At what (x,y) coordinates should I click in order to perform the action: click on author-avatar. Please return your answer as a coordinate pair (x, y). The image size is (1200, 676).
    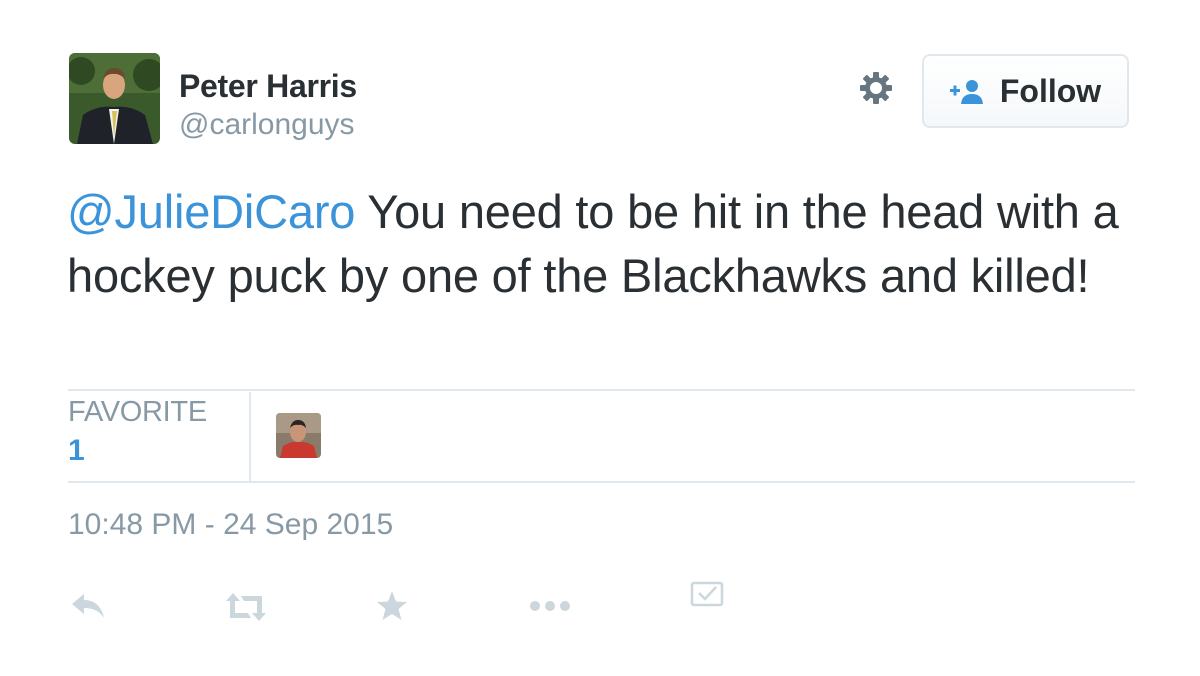
    Looking at the image, I should click on (114, 98).